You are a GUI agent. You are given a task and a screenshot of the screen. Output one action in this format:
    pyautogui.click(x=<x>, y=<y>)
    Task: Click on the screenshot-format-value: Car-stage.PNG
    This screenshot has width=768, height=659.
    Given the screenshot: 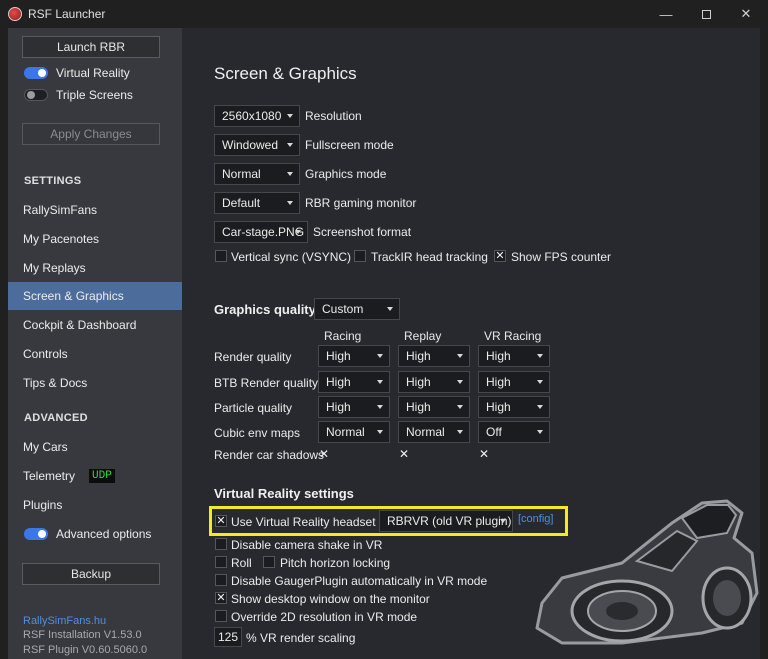 What is the action you would take?
    pyautogui.click(x=263, y=232)
    